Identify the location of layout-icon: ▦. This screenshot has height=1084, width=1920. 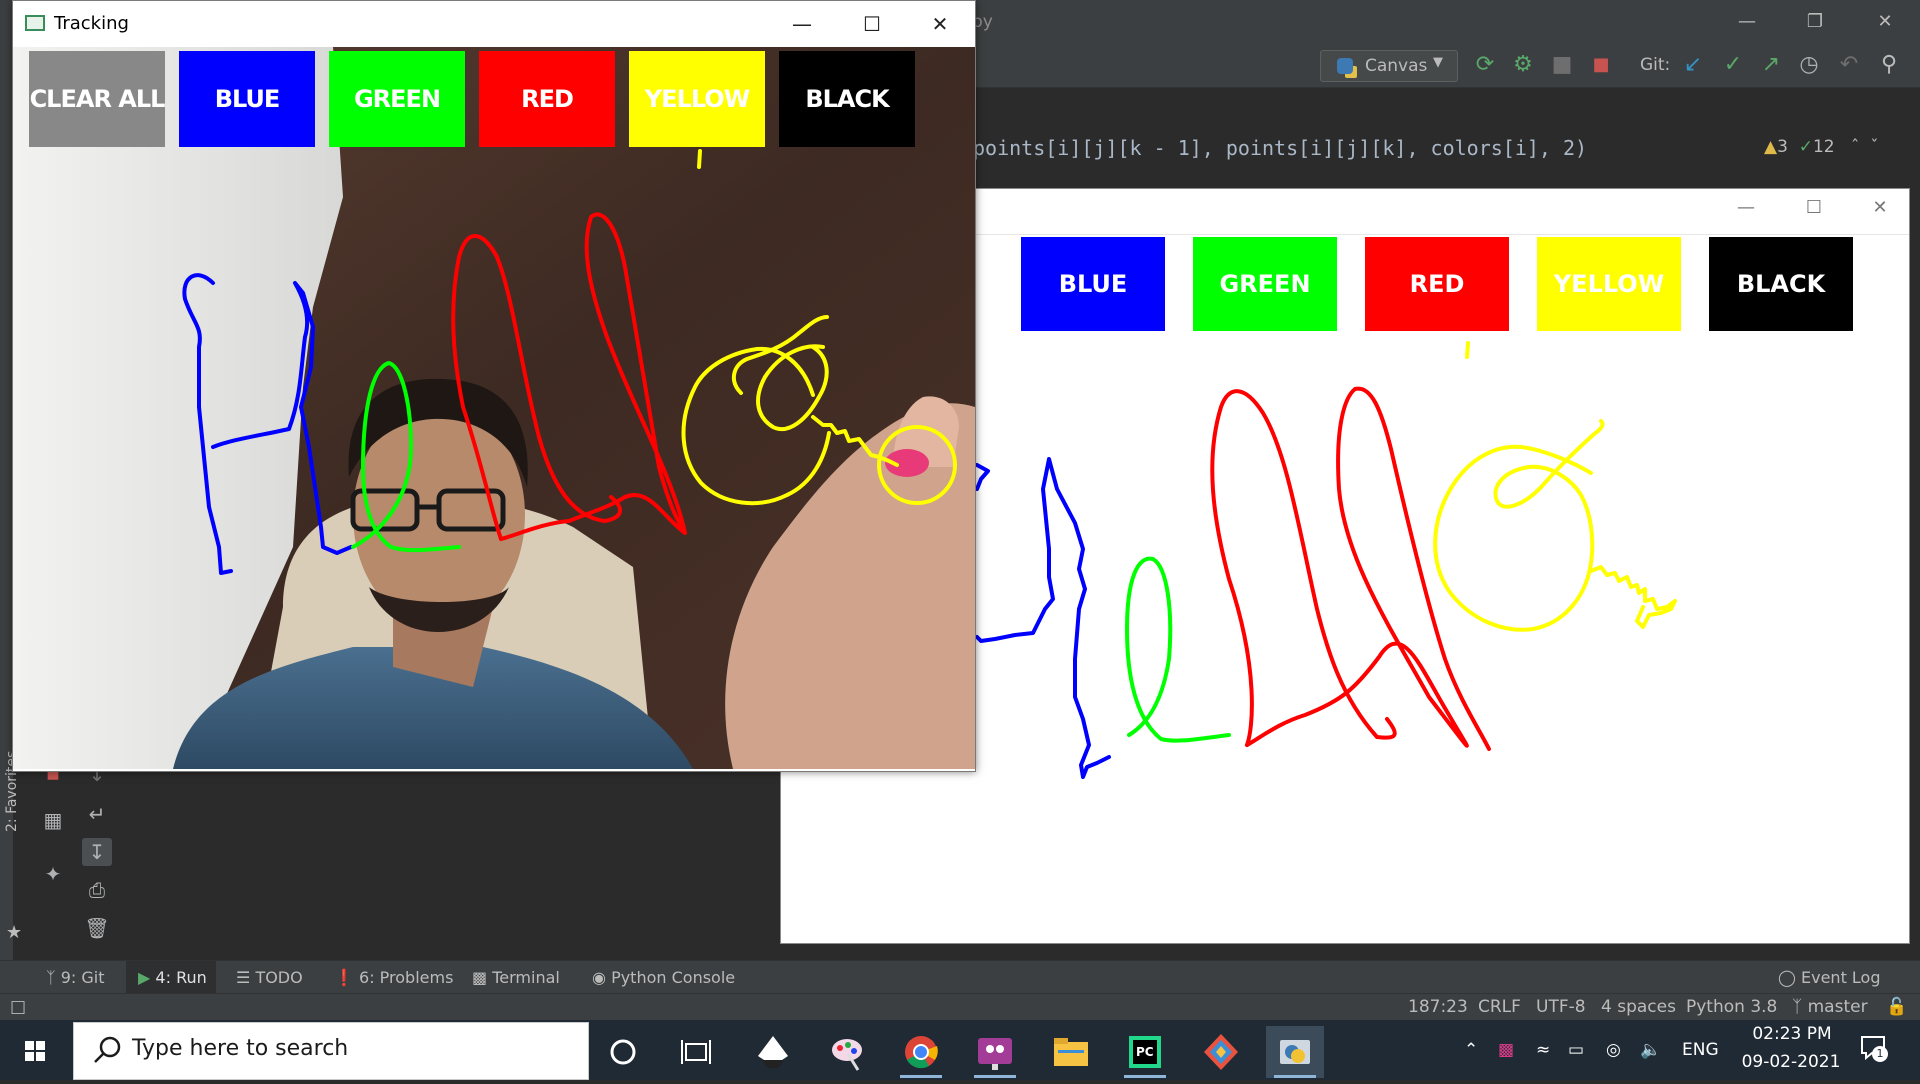
(53, 820).